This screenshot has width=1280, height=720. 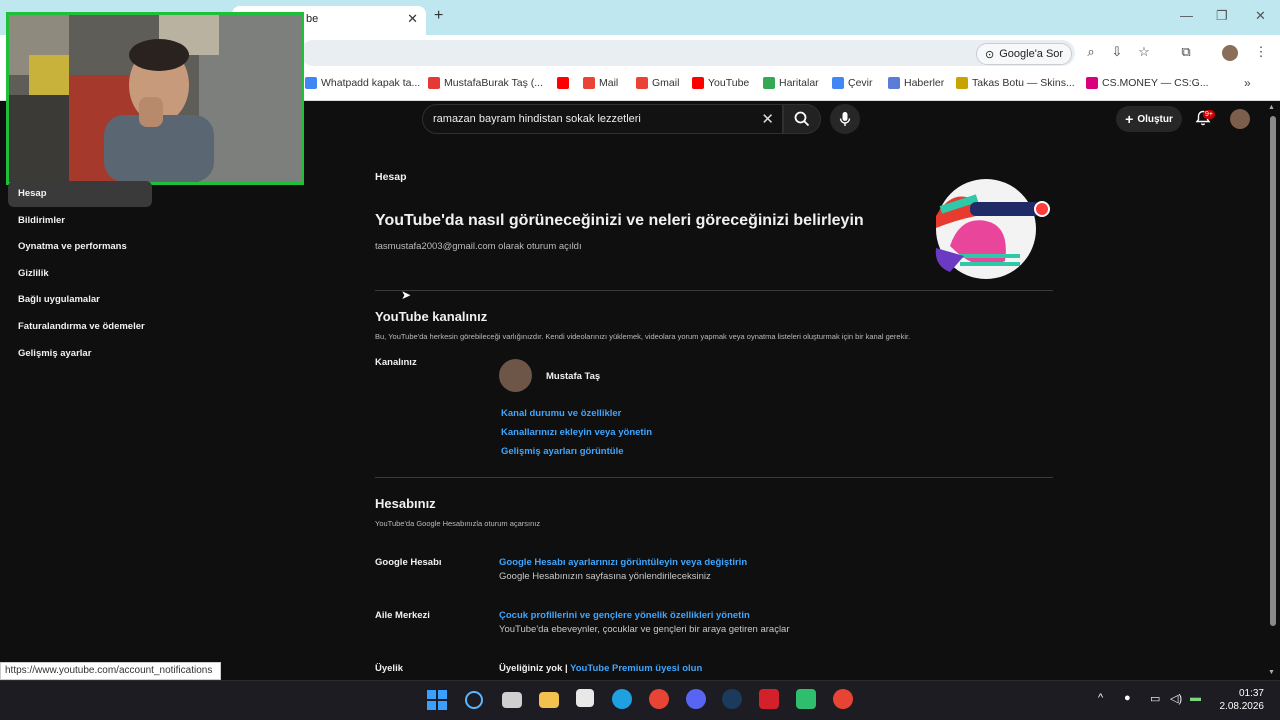 I want to click on app-green-icon, so click(x=806, y=699).